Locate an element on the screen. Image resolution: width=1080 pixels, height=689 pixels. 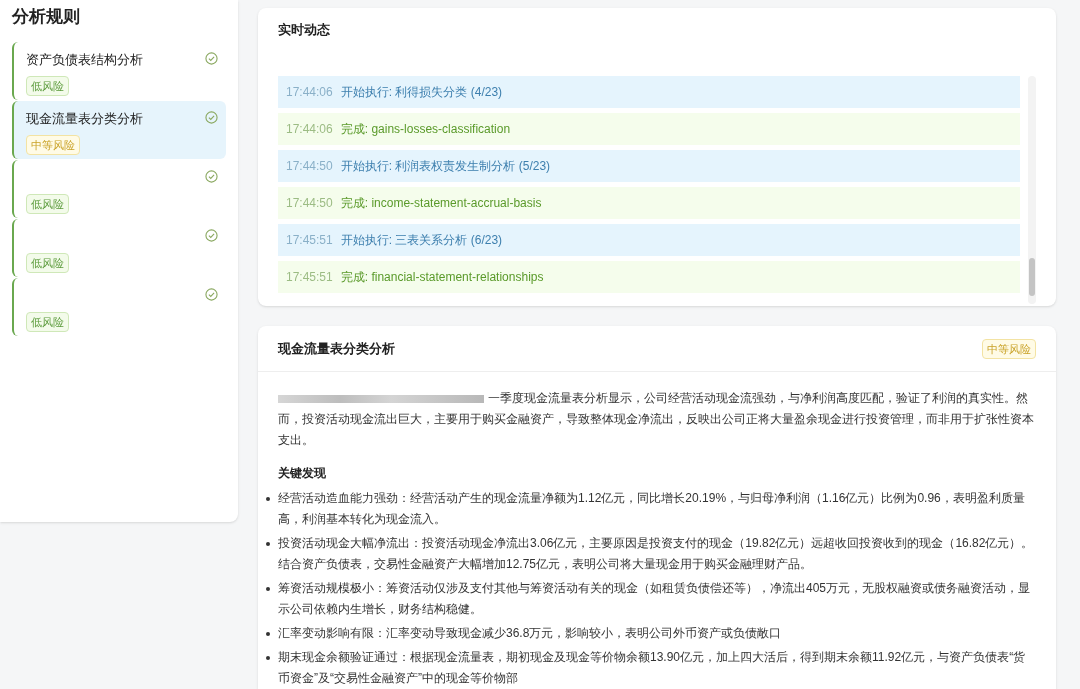
finding-text: 经营活动造血能力强劲：经营活动产生的现金流量净额为1.12亿元，同比增长20.19%，与归母净利润（1.16亿元）比例为0.96，表明盈利质量高，利润基本转化为现金流入。 is located at coordinates (652, 509).